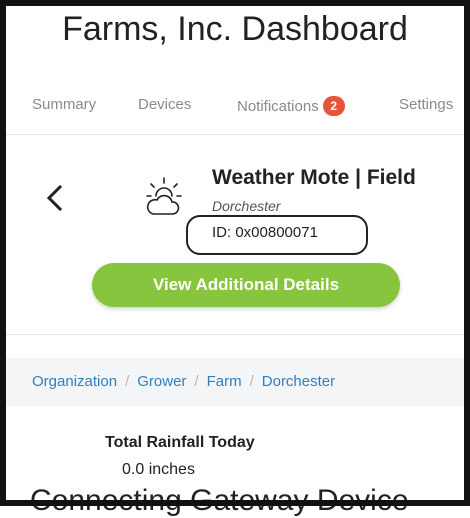  I want to click on connecting-gateway-heading: Connecting Gateway Device, so click(219, 500).